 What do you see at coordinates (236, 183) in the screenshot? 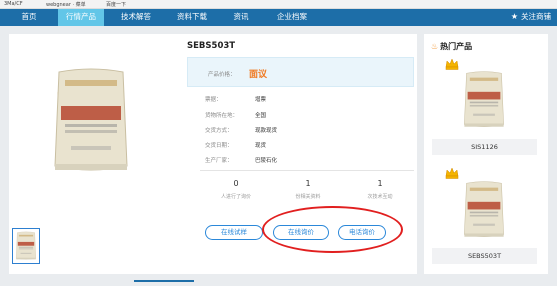
I see `stat-number: 0` at bounding box center [236, 183].